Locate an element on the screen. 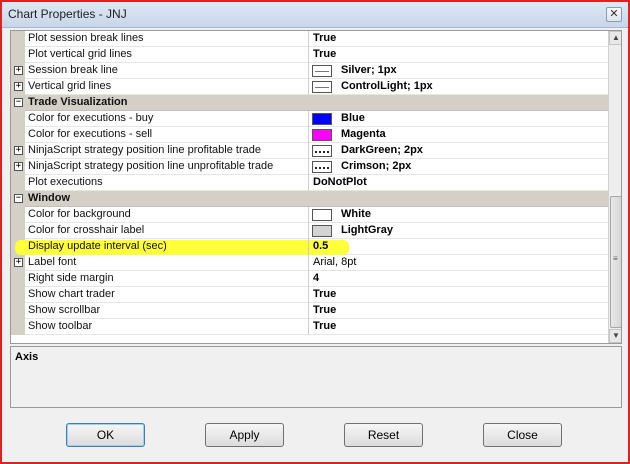  property-value: 4 is located at coordinates (316, 278).